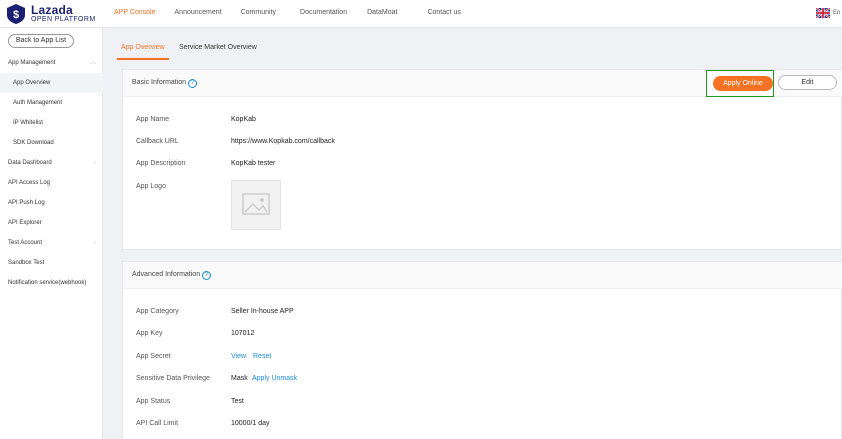 Image resolution: width=842 pixels, height=439 pixels. I want to click on app-status-value: Test, so click(237, 401).